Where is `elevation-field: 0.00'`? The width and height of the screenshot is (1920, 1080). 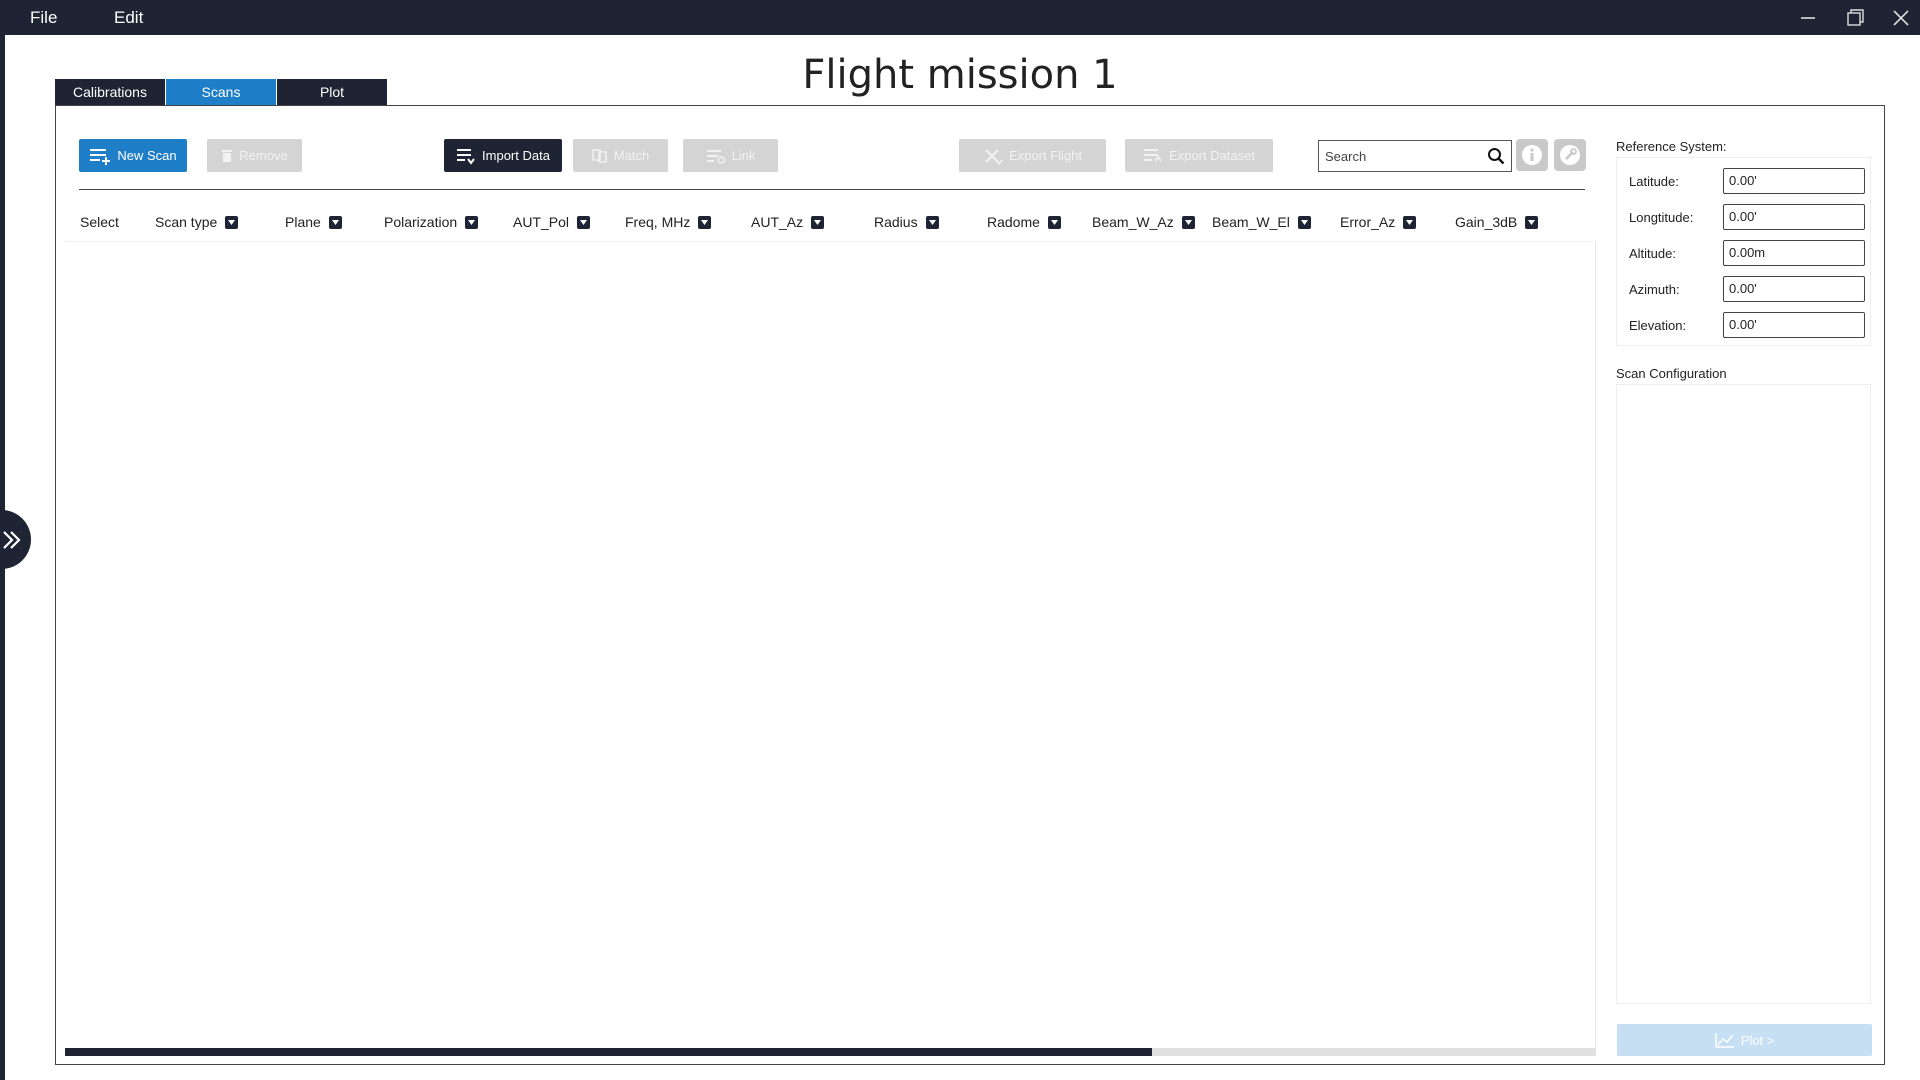 elevation-field: 0.00' is located at coordinates (1794, 325).